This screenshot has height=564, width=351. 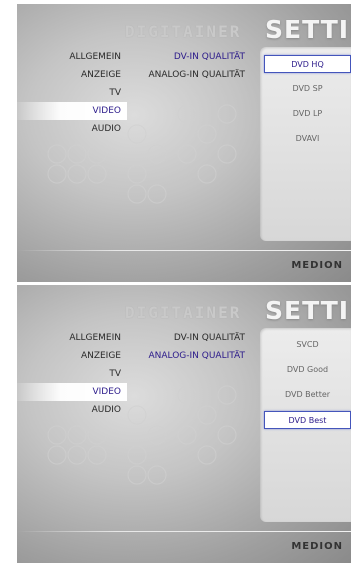 What do you see at coordinates (307, 420) in the screenshot?
I see `option-dvd-best: DVD Best` at bounding box center [307, 420].